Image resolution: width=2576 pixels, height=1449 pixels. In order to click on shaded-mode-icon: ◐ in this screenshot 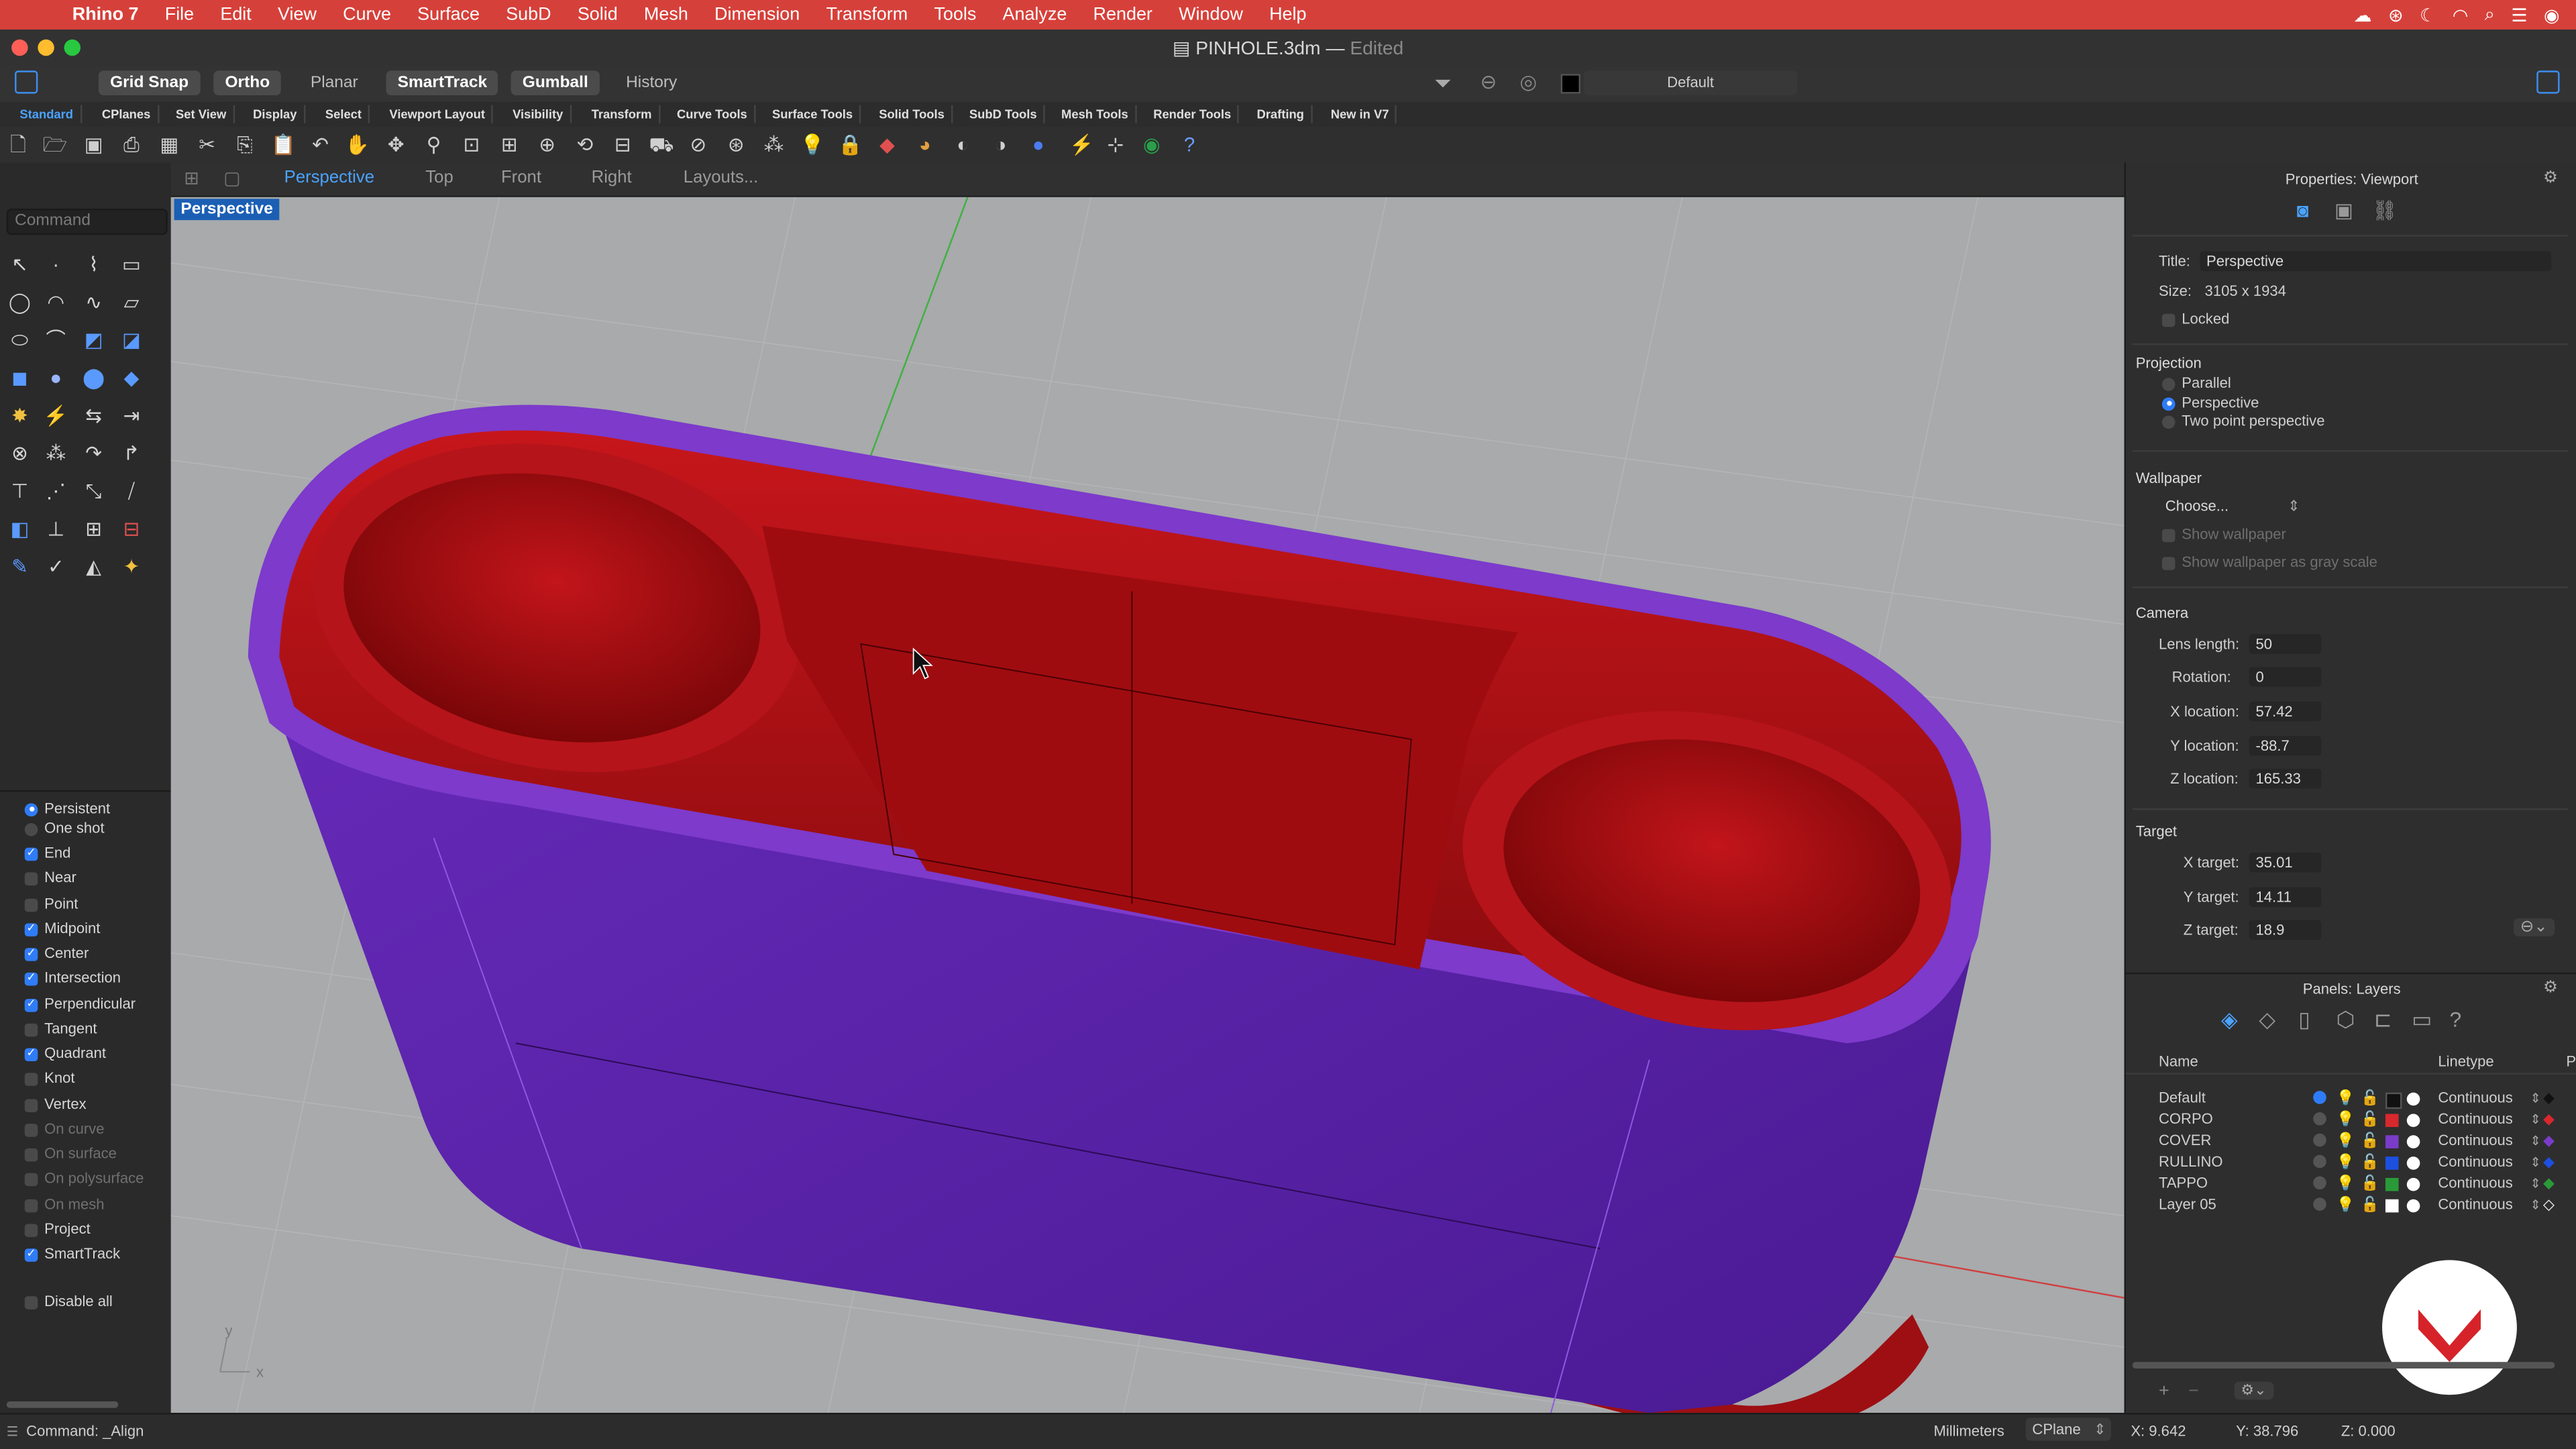, I will do `click(962, 144)`.